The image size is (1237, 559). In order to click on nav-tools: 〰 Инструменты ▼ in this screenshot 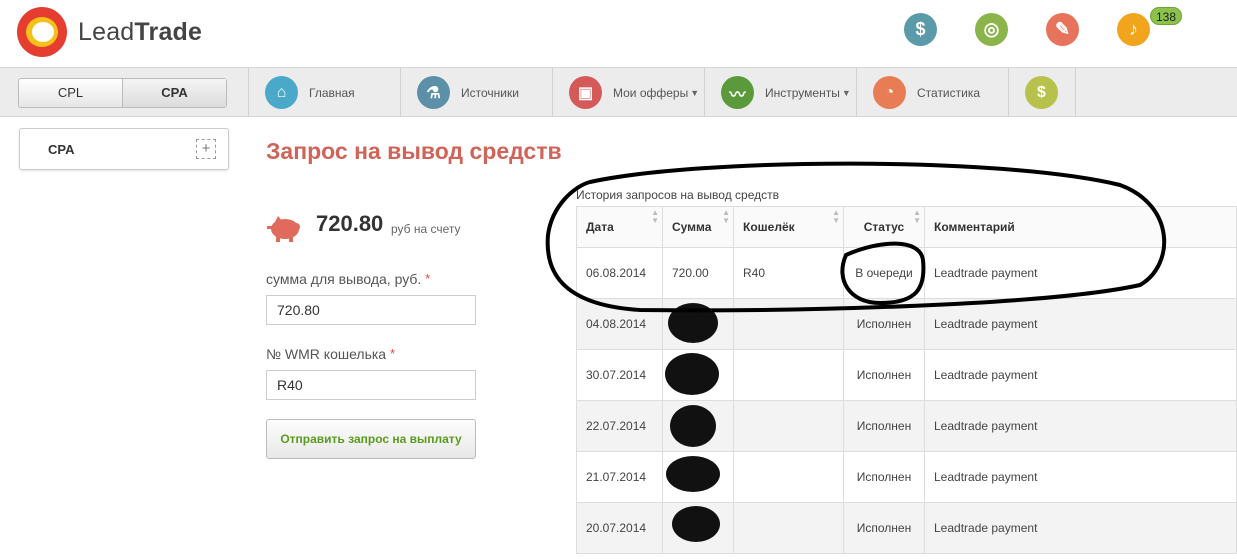, I will do `click(786, 92)`.